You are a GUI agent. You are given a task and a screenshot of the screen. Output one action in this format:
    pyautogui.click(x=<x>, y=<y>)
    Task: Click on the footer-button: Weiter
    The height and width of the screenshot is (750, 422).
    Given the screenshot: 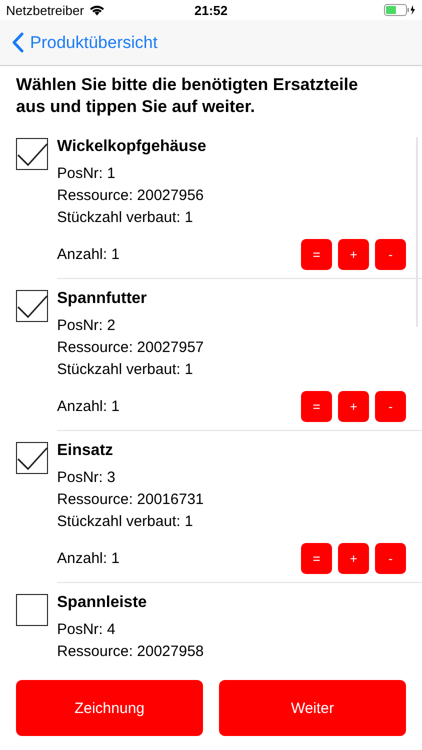 What is the action you would take?
    pyautogui.click(x=312, y=708)
    